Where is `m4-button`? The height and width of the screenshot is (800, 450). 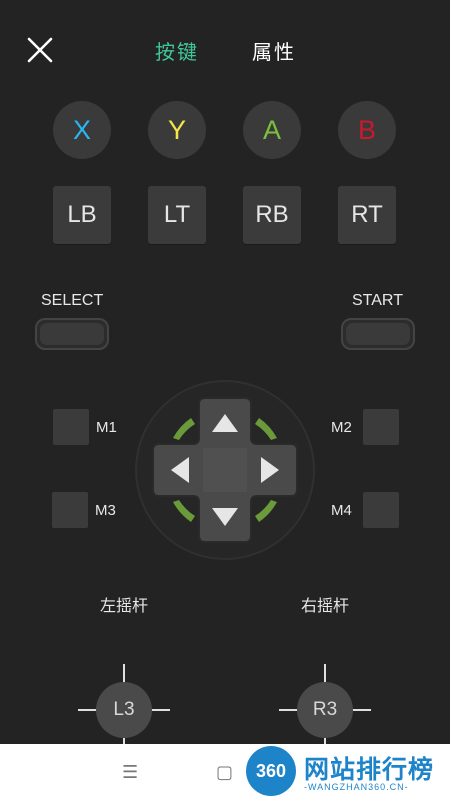
m4-button is located at coordinates (381, 510).